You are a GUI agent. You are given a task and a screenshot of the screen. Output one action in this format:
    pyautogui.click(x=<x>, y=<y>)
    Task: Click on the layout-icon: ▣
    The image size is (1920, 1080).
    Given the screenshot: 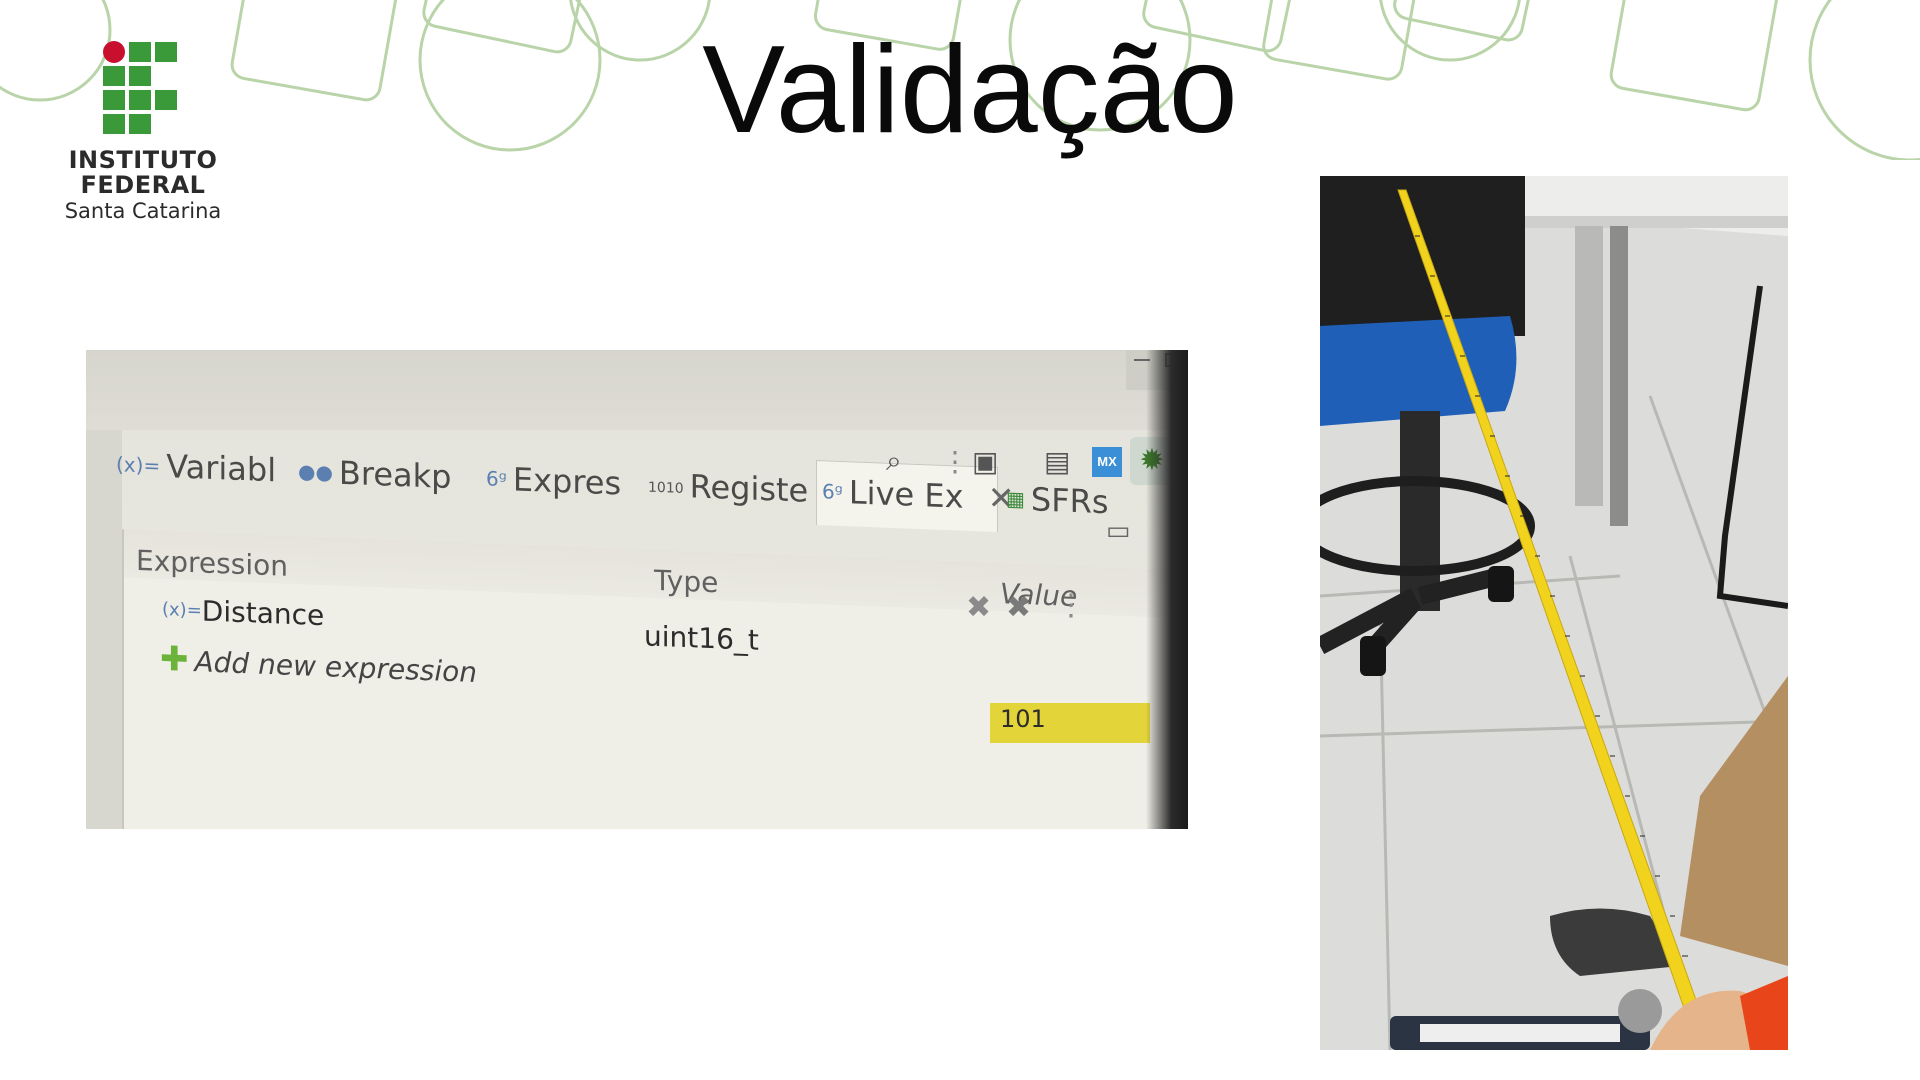 What is the action you would take?
    pyautogui.click(x=985, y=461)
    